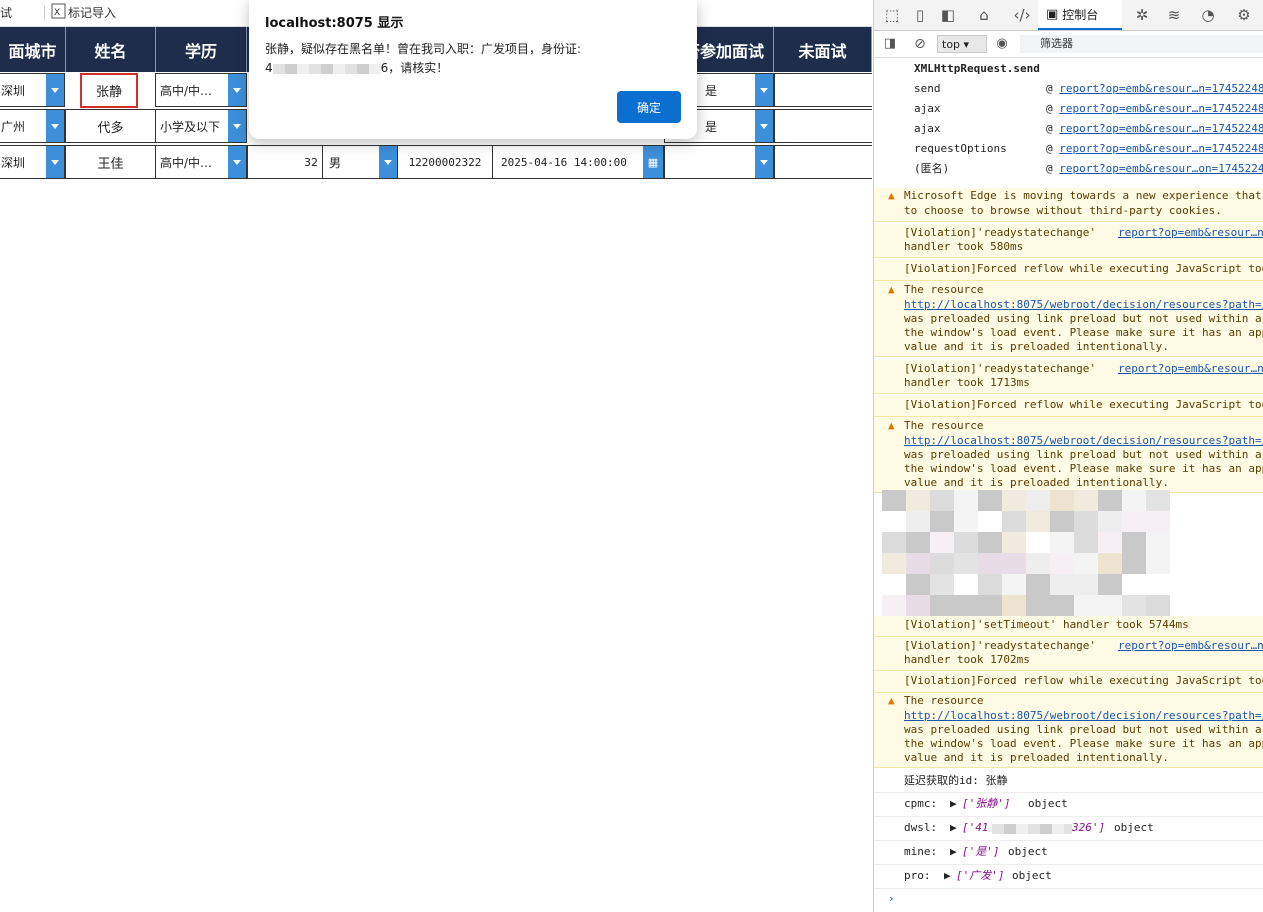 The width and height of the screenshot is (1263, 912). What do you see at coordinates (1141, 44) in the screenshot?
I see `filter-input: 筛选器` at bounding box center [1141, 44].